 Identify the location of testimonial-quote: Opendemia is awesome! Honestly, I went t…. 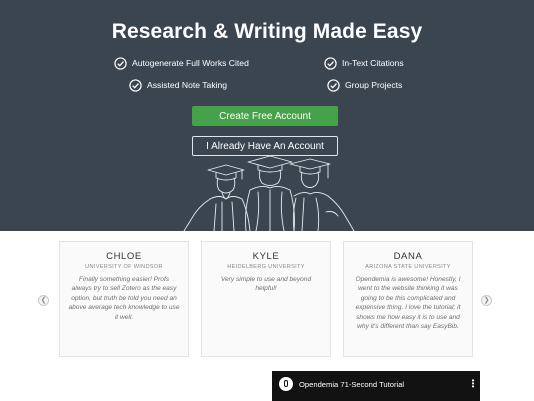
(408, 303).